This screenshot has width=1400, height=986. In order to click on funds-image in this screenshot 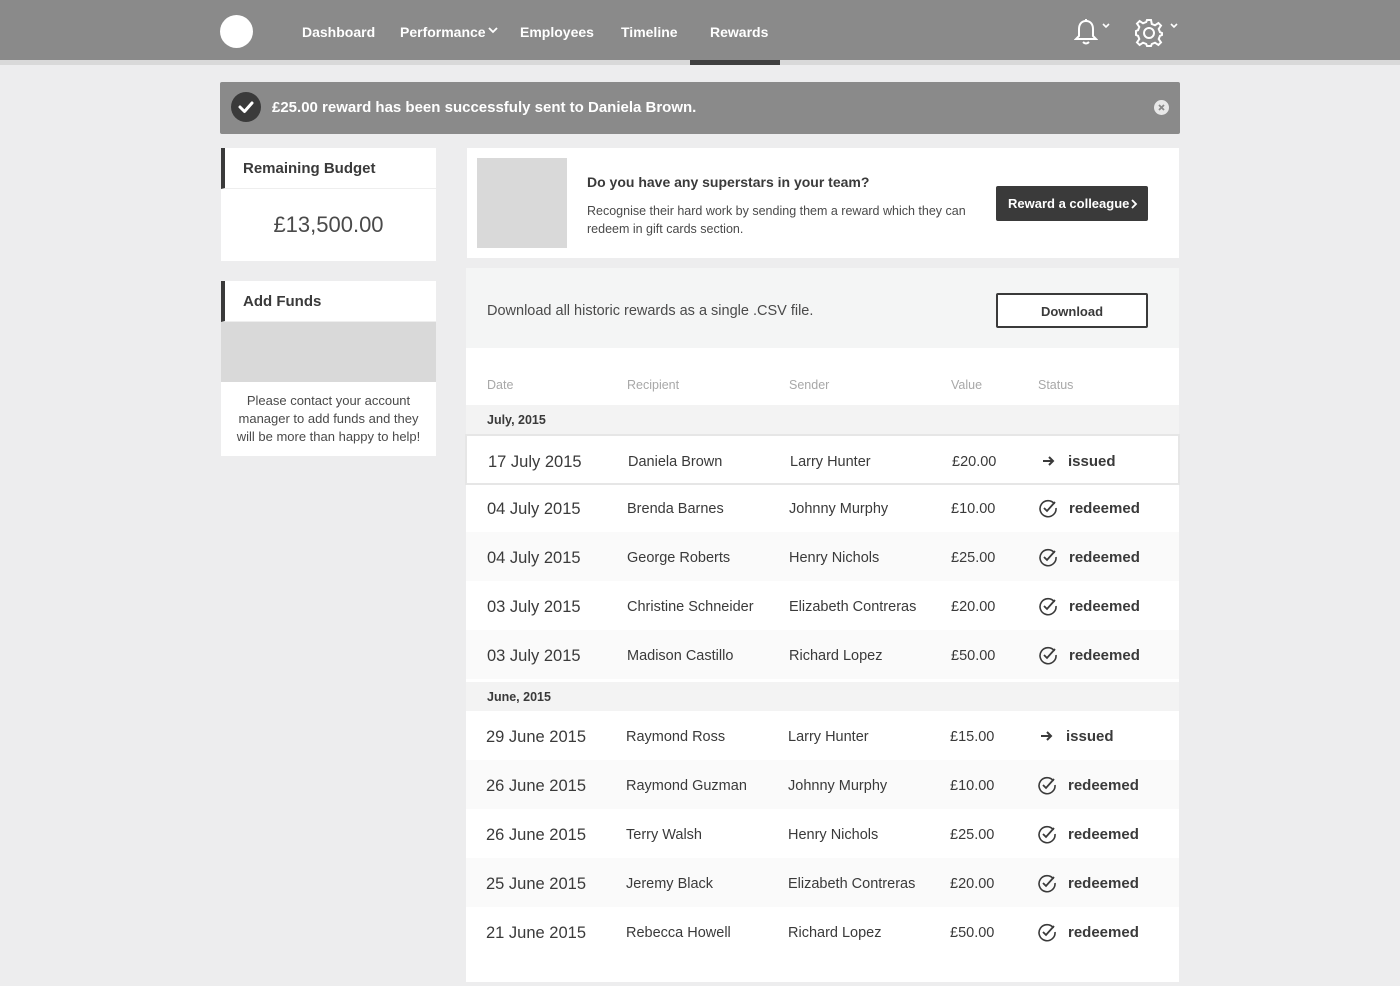, I will do `click(328, 352)`.